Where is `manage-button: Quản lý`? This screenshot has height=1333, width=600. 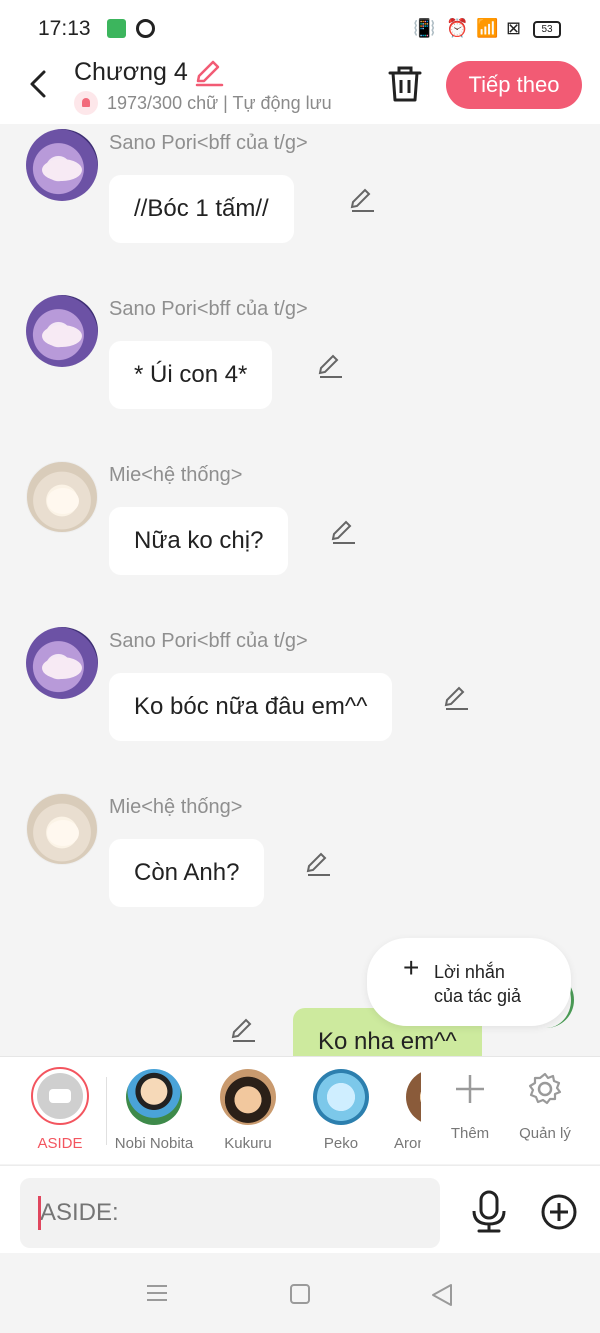
manage-button: Quản lý is located at coordinates (545, 1111).